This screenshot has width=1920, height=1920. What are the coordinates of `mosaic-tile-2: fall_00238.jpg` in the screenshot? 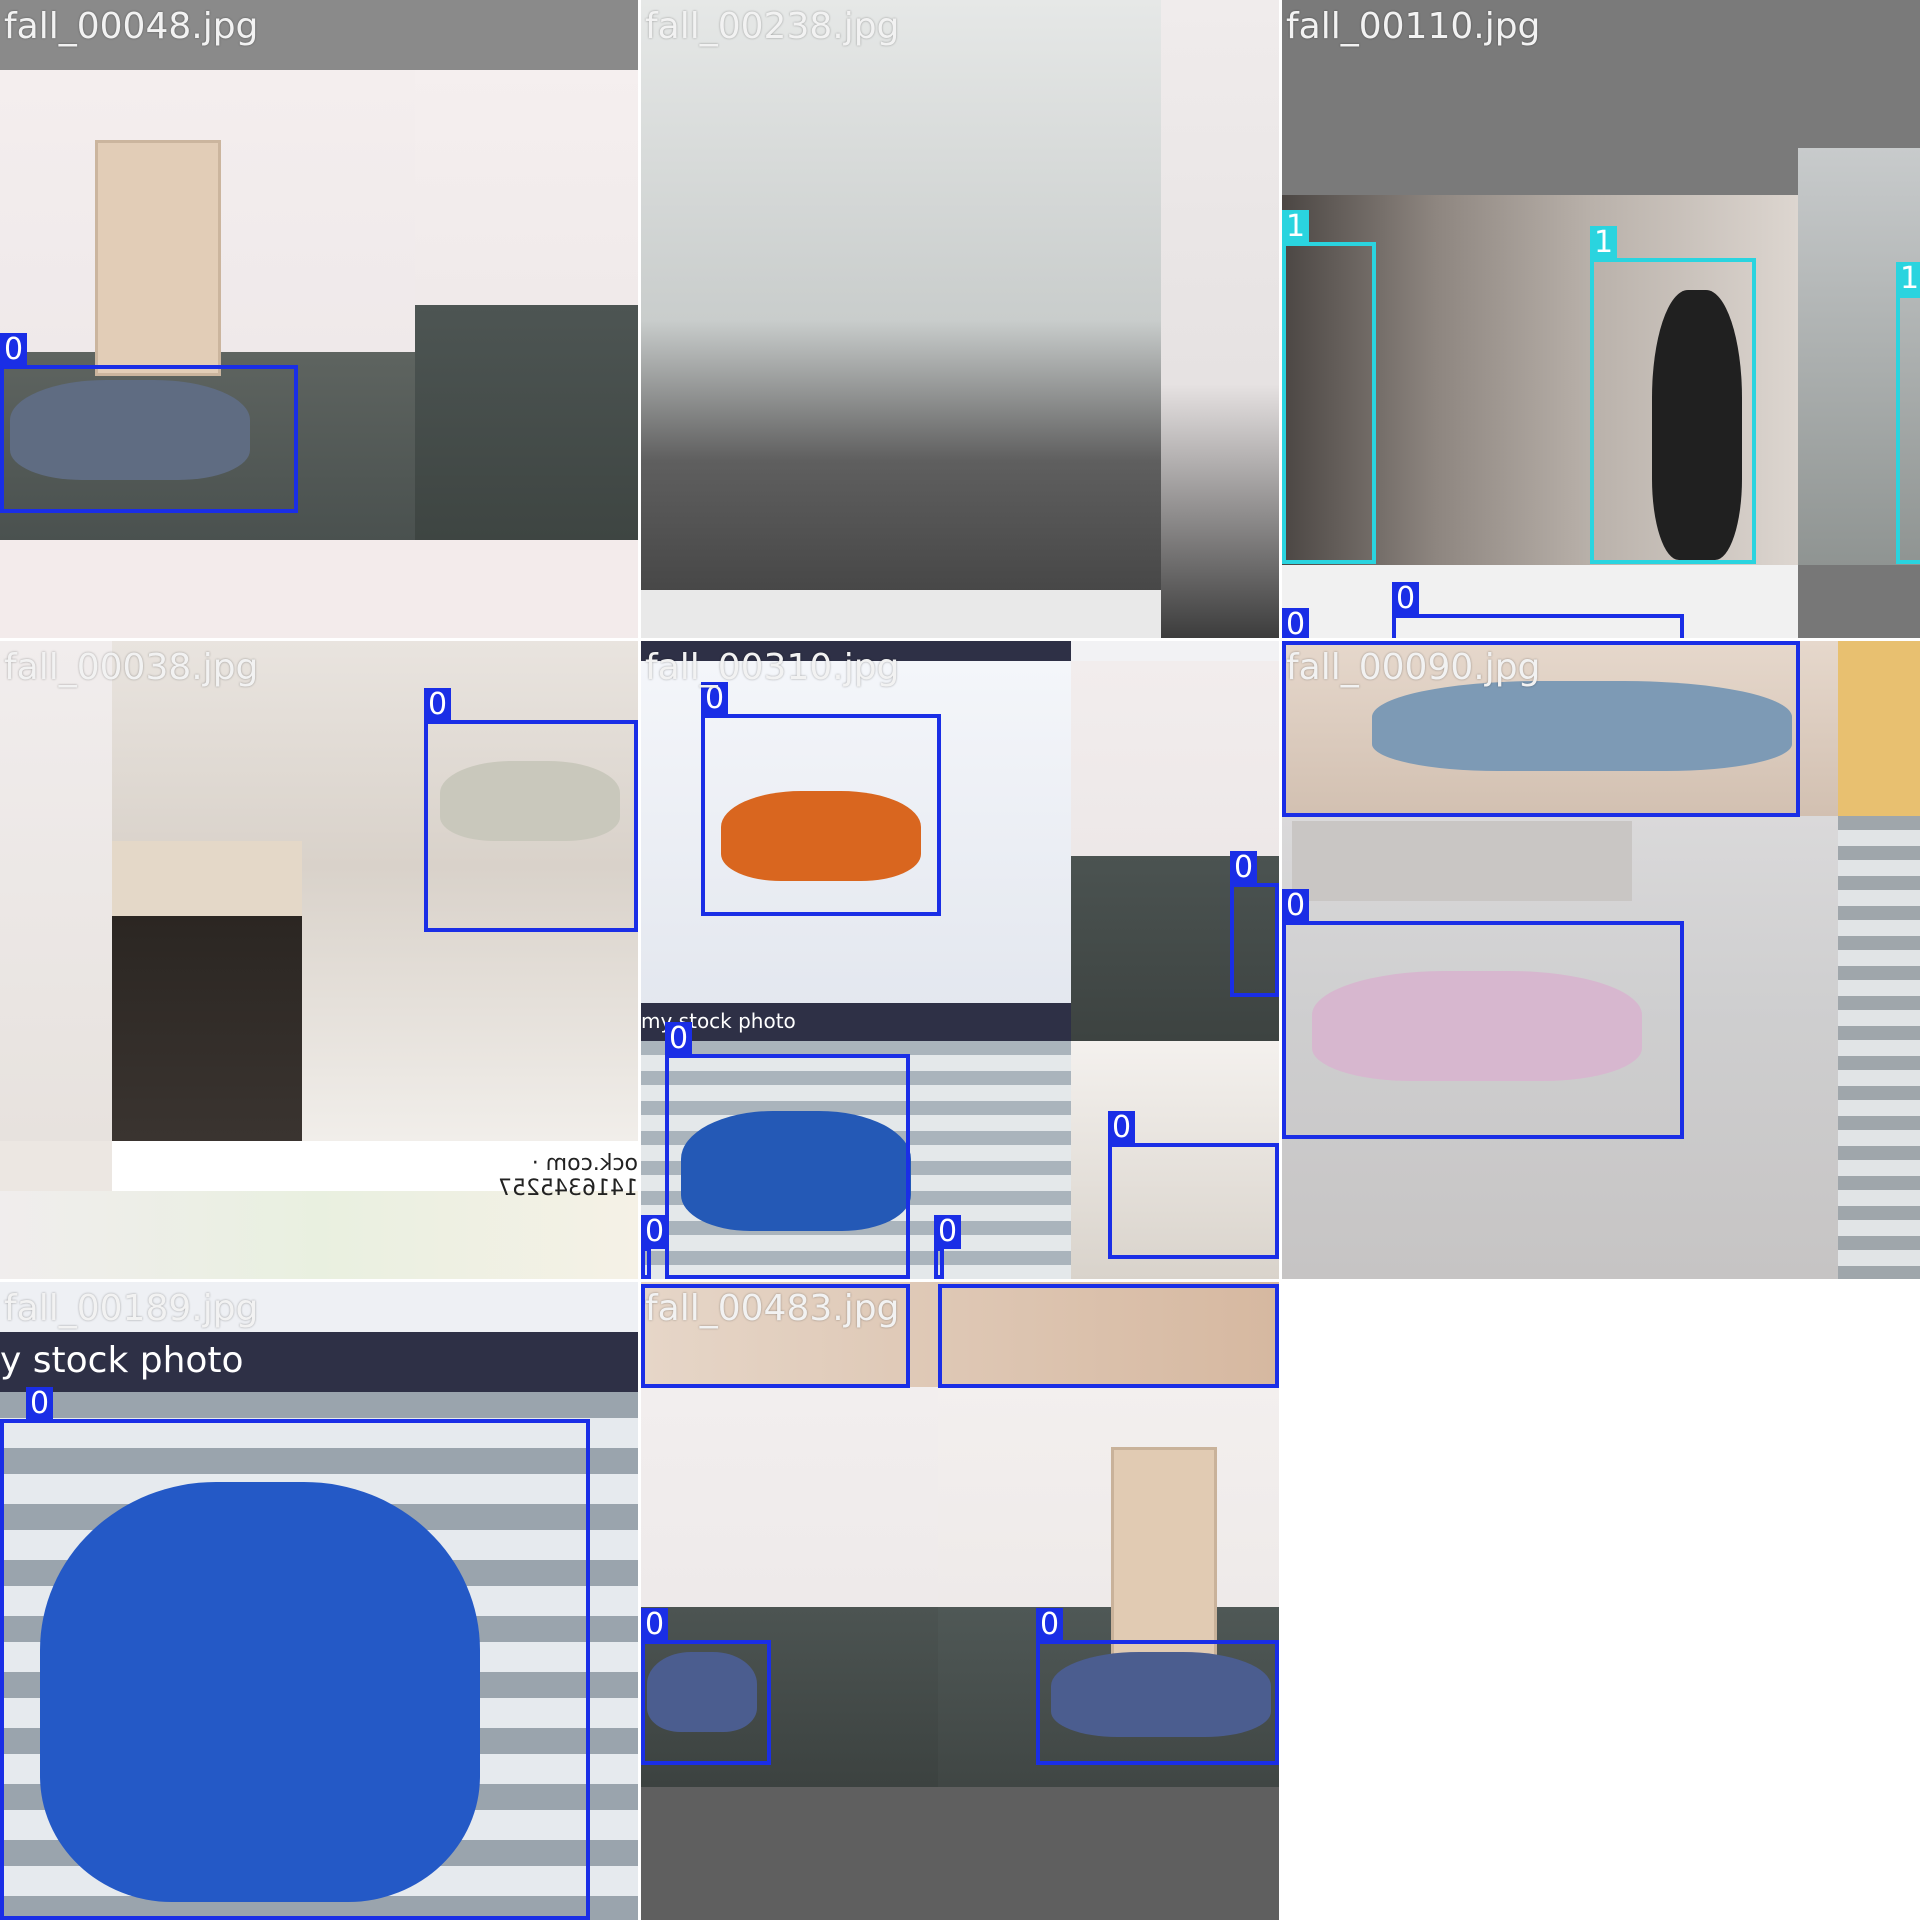 It's located at (960, 319).